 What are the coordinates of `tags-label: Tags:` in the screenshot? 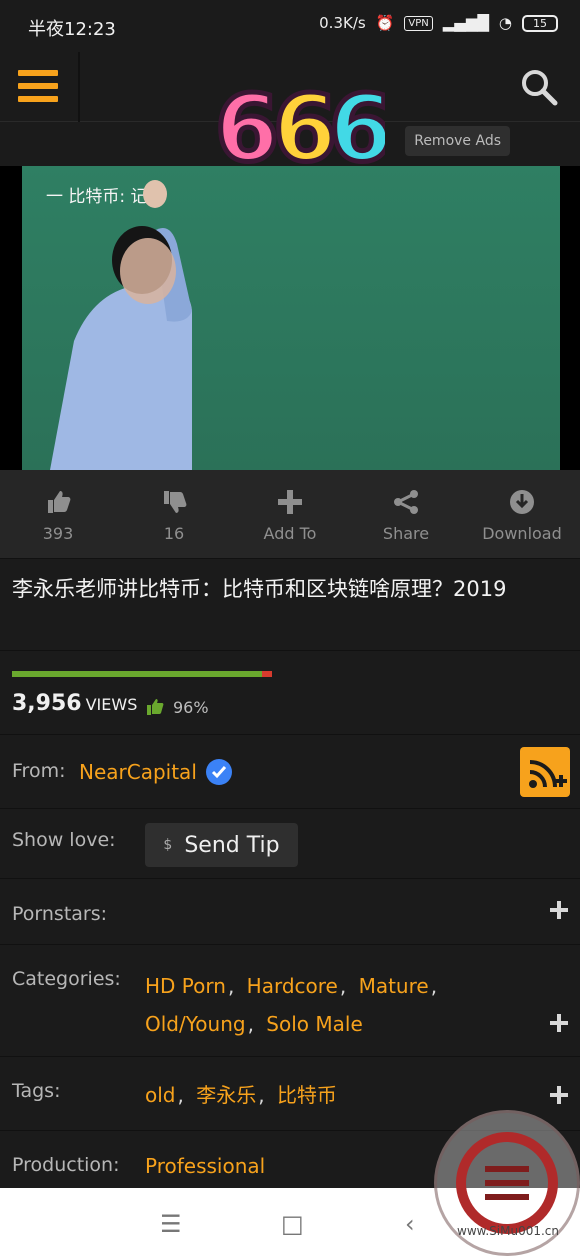 It's located at (36, 1091).